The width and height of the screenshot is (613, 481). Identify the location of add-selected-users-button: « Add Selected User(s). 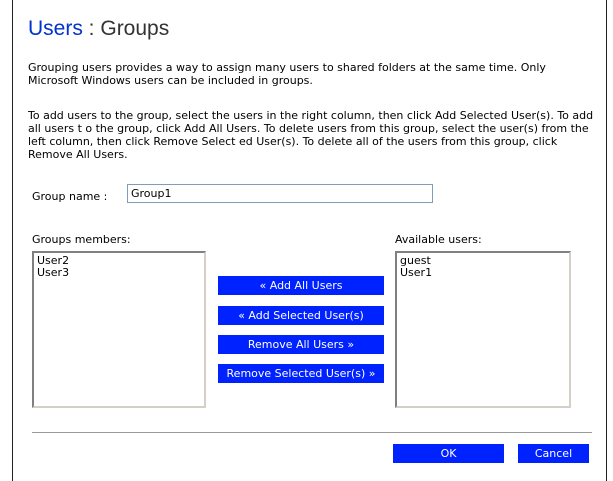
(301, 315).